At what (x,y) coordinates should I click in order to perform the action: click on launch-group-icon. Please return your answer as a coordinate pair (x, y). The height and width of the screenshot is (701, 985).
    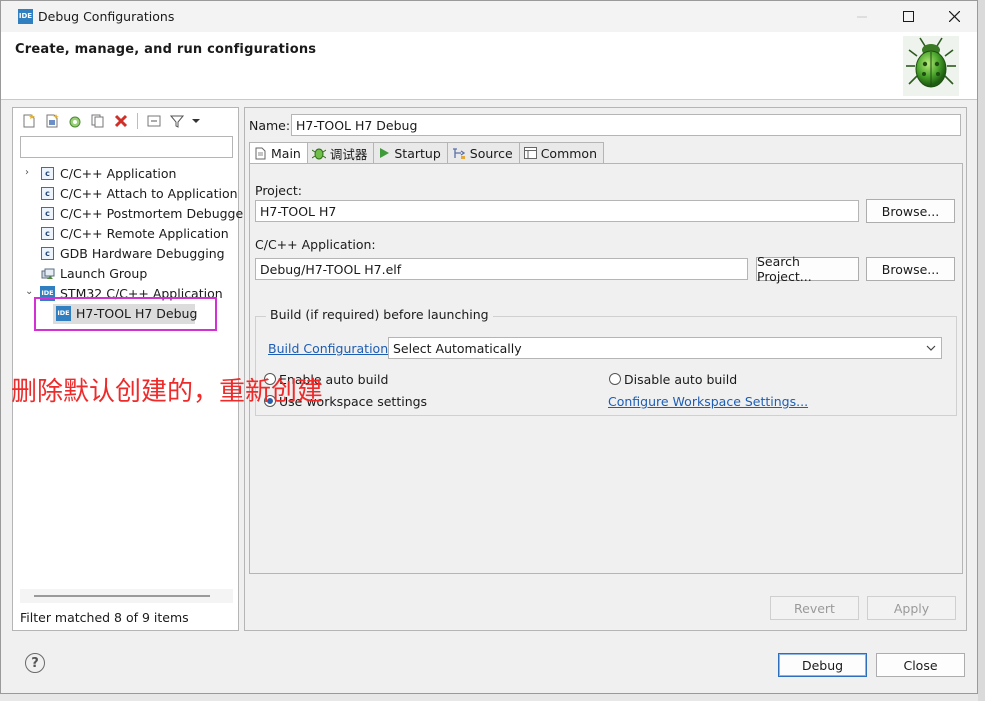
    Looking at the image, I should click on (48, 273).